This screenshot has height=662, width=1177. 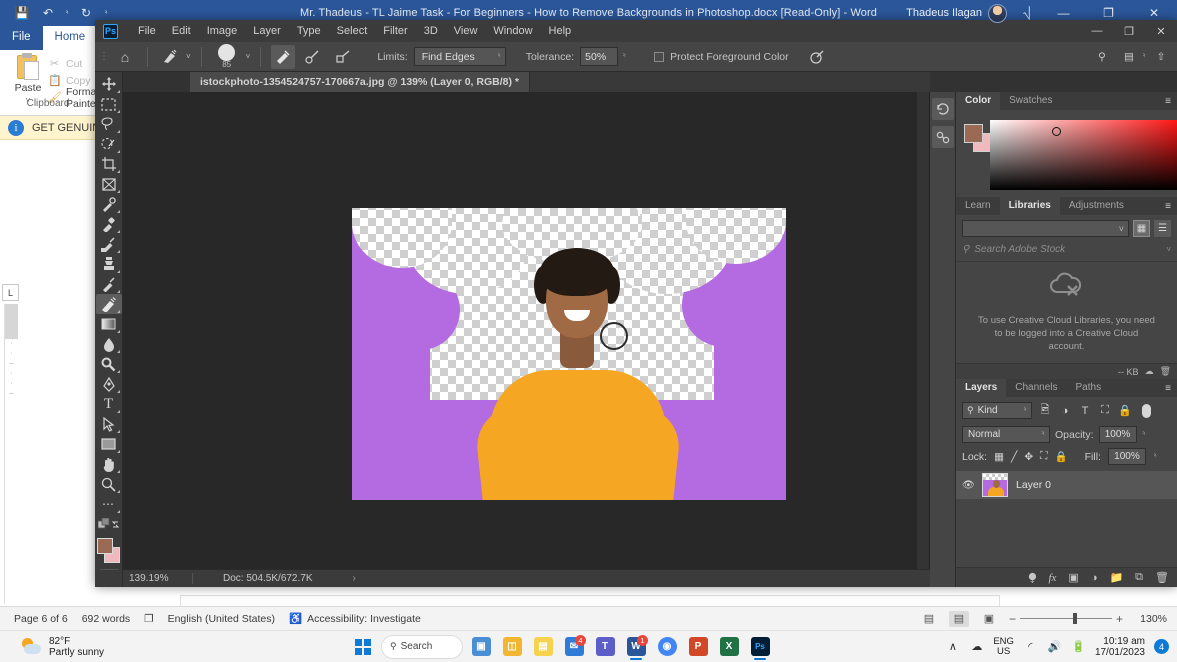 I want to click on background-eraser-tool-preset-icon, so click(x=170, y=57).